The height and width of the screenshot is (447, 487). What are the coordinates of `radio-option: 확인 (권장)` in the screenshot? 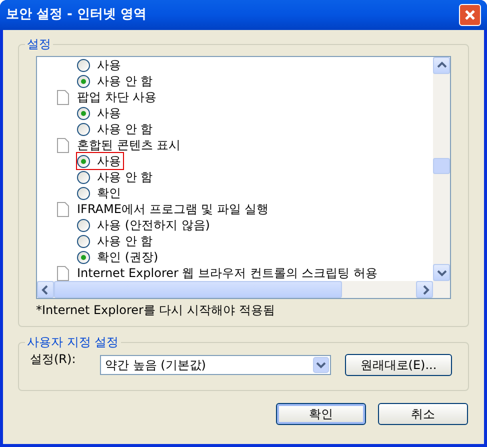 It's located at (118, 257).